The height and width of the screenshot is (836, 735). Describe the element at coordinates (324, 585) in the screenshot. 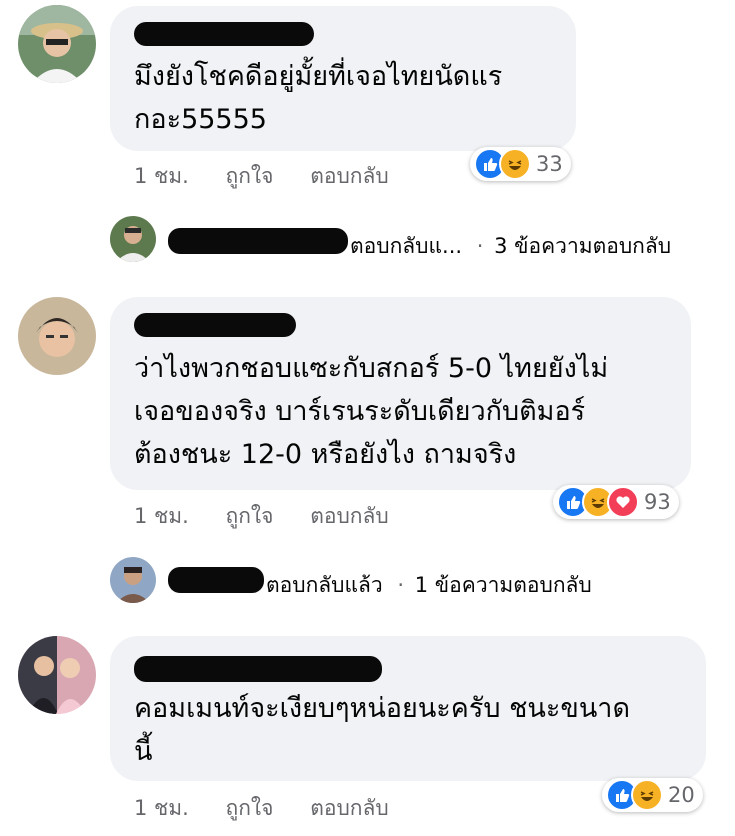

I see `reply-status: ตอบกลับแล้ว` at that location.